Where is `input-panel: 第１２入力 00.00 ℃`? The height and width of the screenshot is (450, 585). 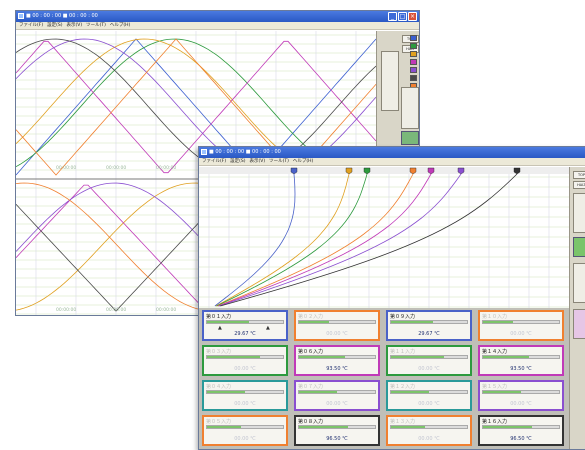
input-panel: 第１２入力 00.00 ℃ is located at coordinates (429, 395).